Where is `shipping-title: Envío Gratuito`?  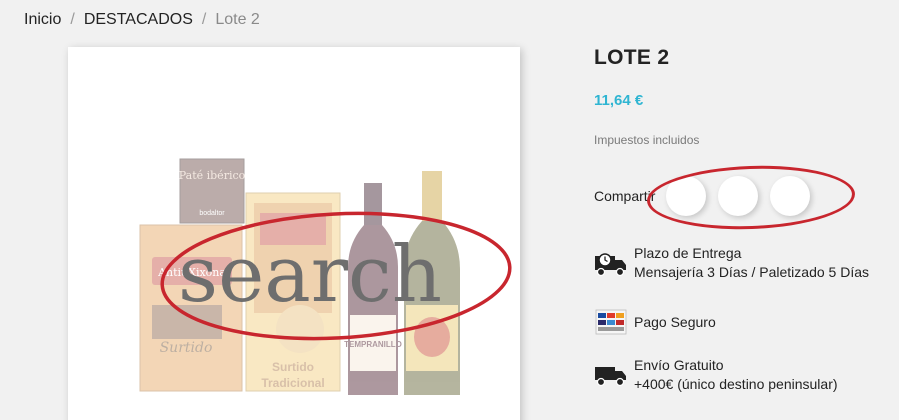 shipping-title: Envío Gratuito is located at coordinates (679, 365).